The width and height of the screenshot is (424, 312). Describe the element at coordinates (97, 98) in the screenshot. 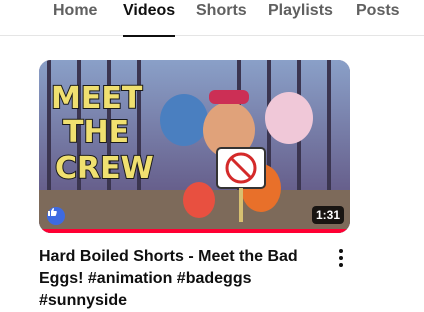

I see `thumbnail-text-meet: MEET` at that location.